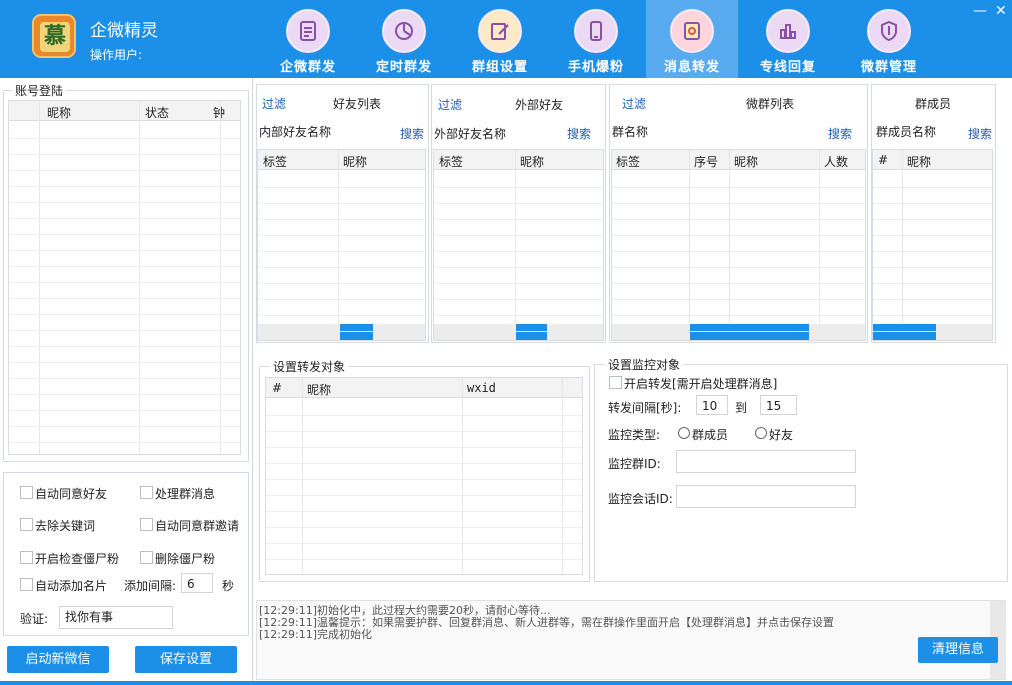 The width and height of the screenshot is (1012, 685). Describe the element at coordinates (357, 104) in the screenshot. I see `friends-title: 好友列表` at that location.